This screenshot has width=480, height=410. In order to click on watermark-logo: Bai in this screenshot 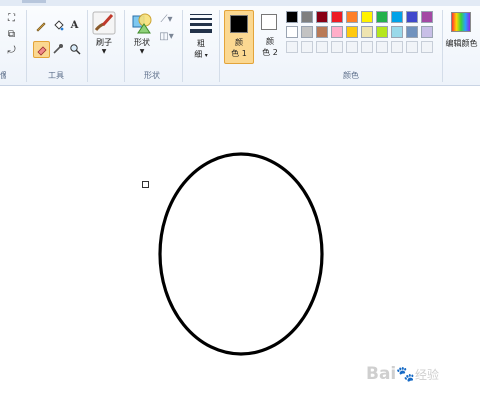, I will do `click(381, 374)`.